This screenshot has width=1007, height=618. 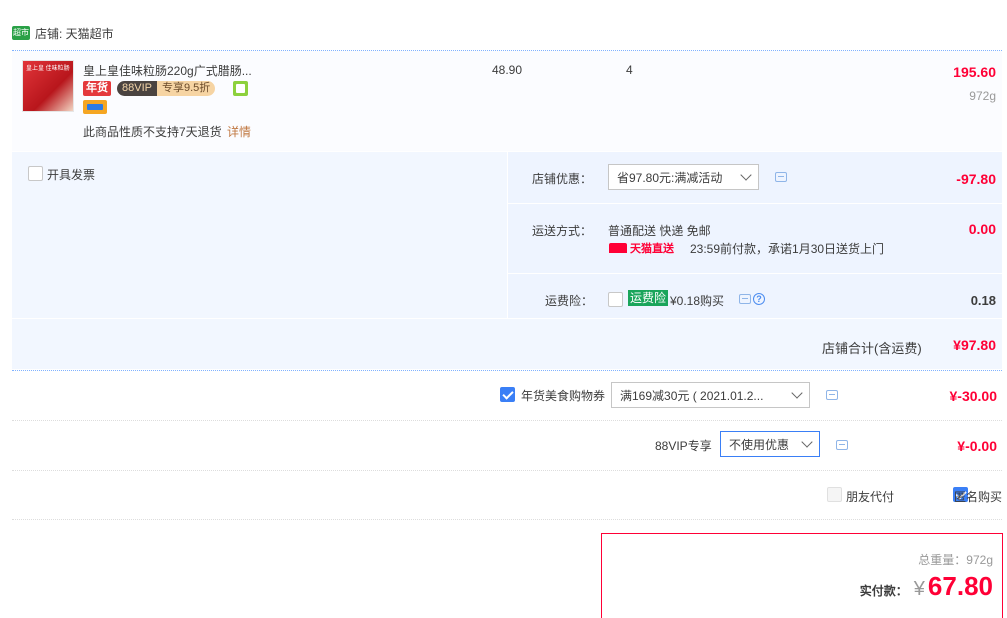 I want to click on tmall-direct-badge: 天猫直送, so click(x=641, y=248).